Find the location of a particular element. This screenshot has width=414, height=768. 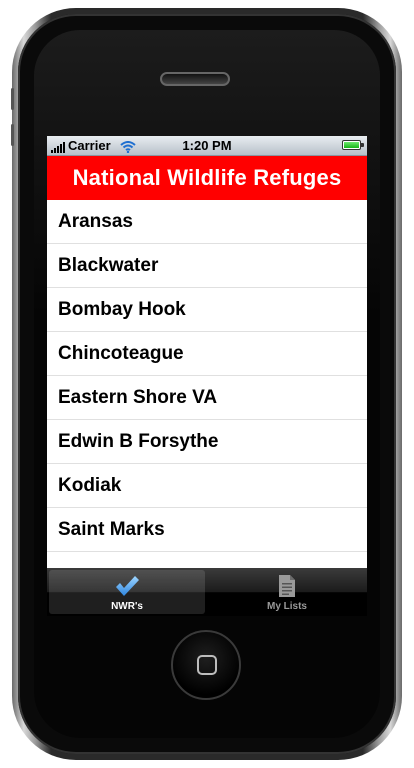

list-item-label: Chincoteague is located at coordinates (121, 353).